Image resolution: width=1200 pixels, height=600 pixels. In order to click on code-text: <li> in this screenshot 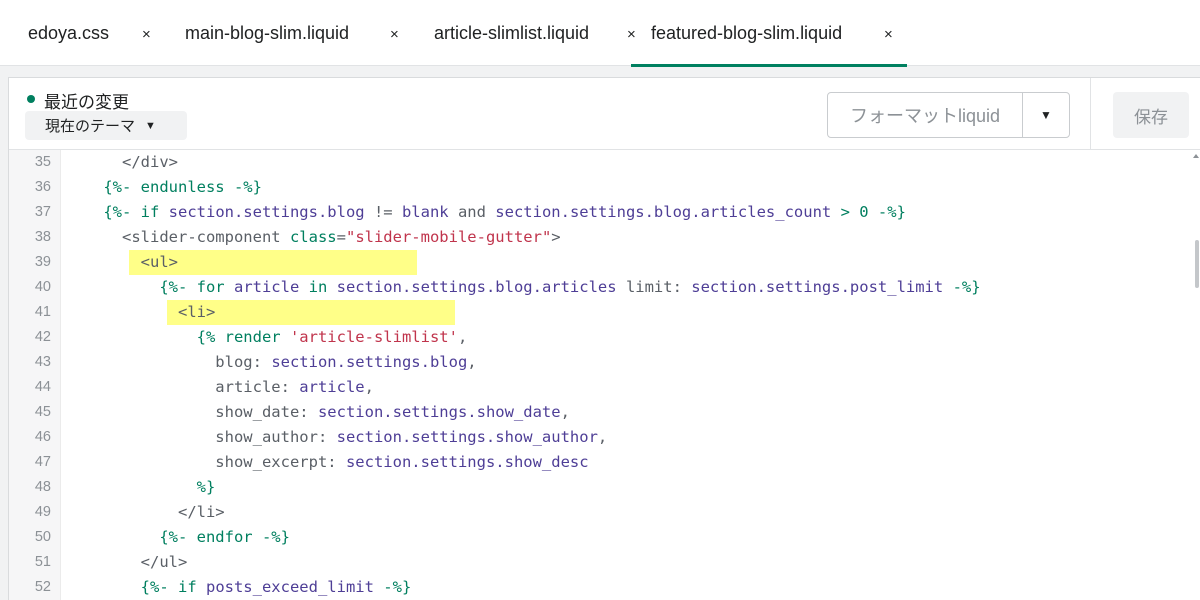, I will do `click(140, 312)`.